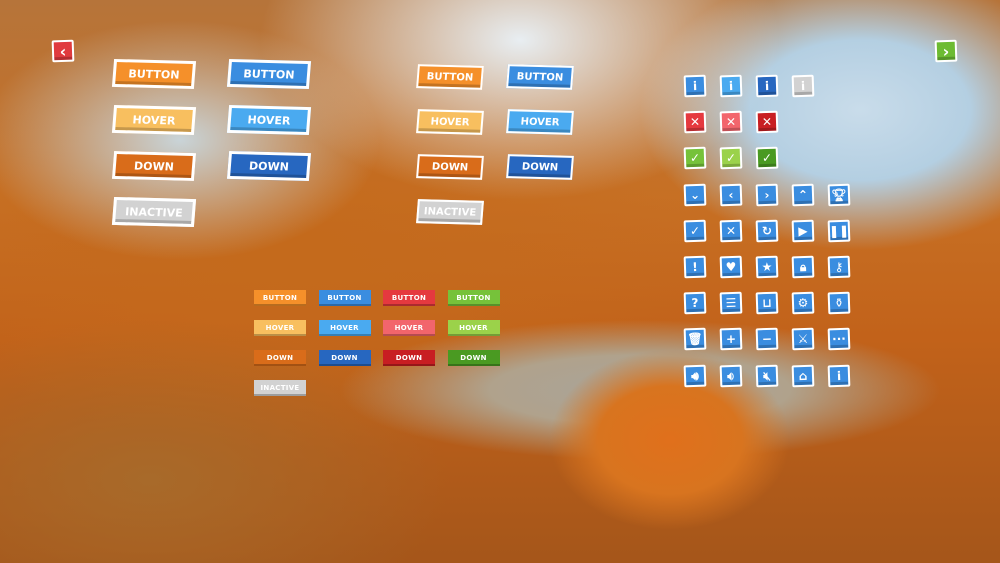 The width and height of the screenshot is (1000, 563). I want to click on keyhole-button: ⚷, so click(839, 267).